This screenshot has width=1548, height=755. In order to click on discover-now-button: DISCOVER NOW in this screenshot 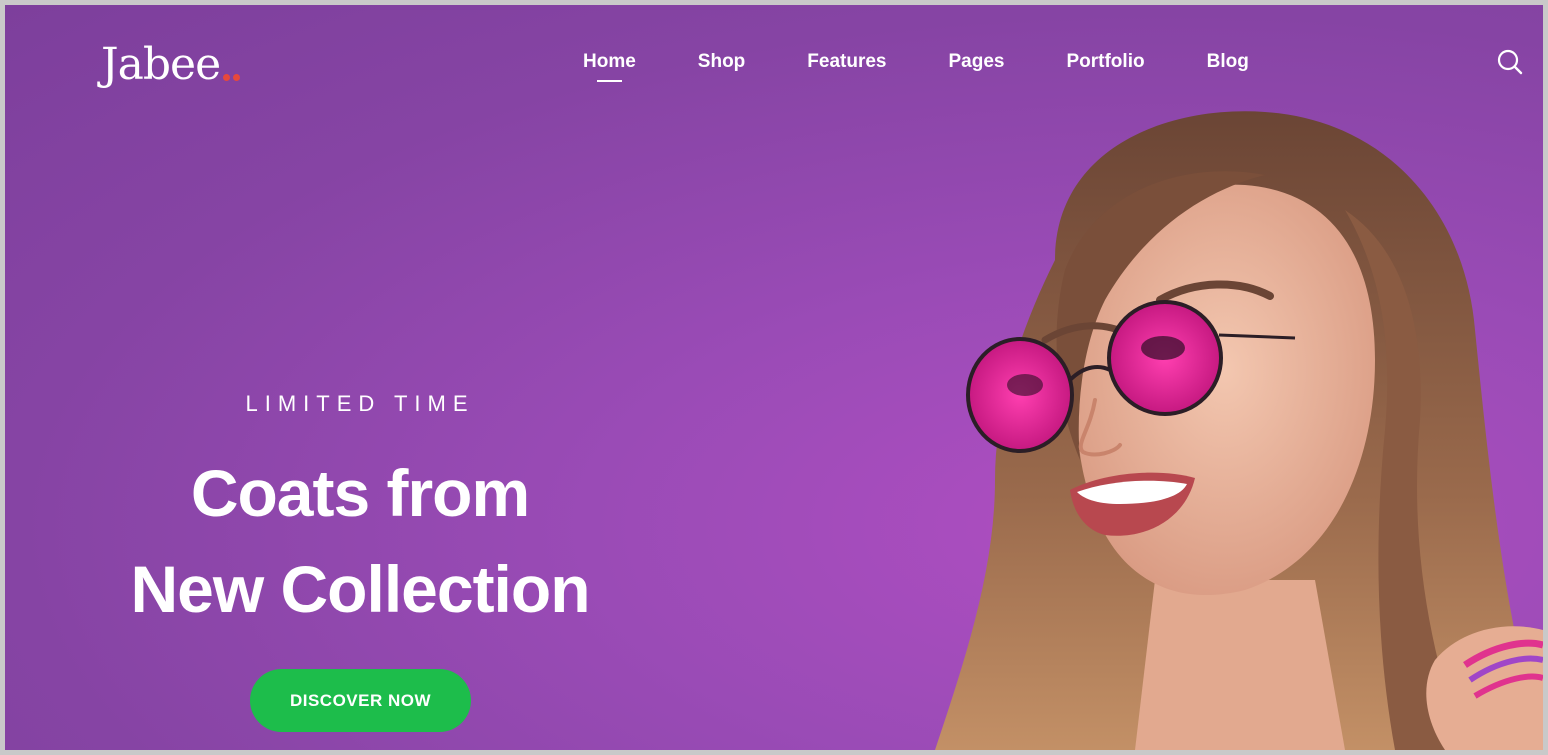, I will do `click(360, 700)`.